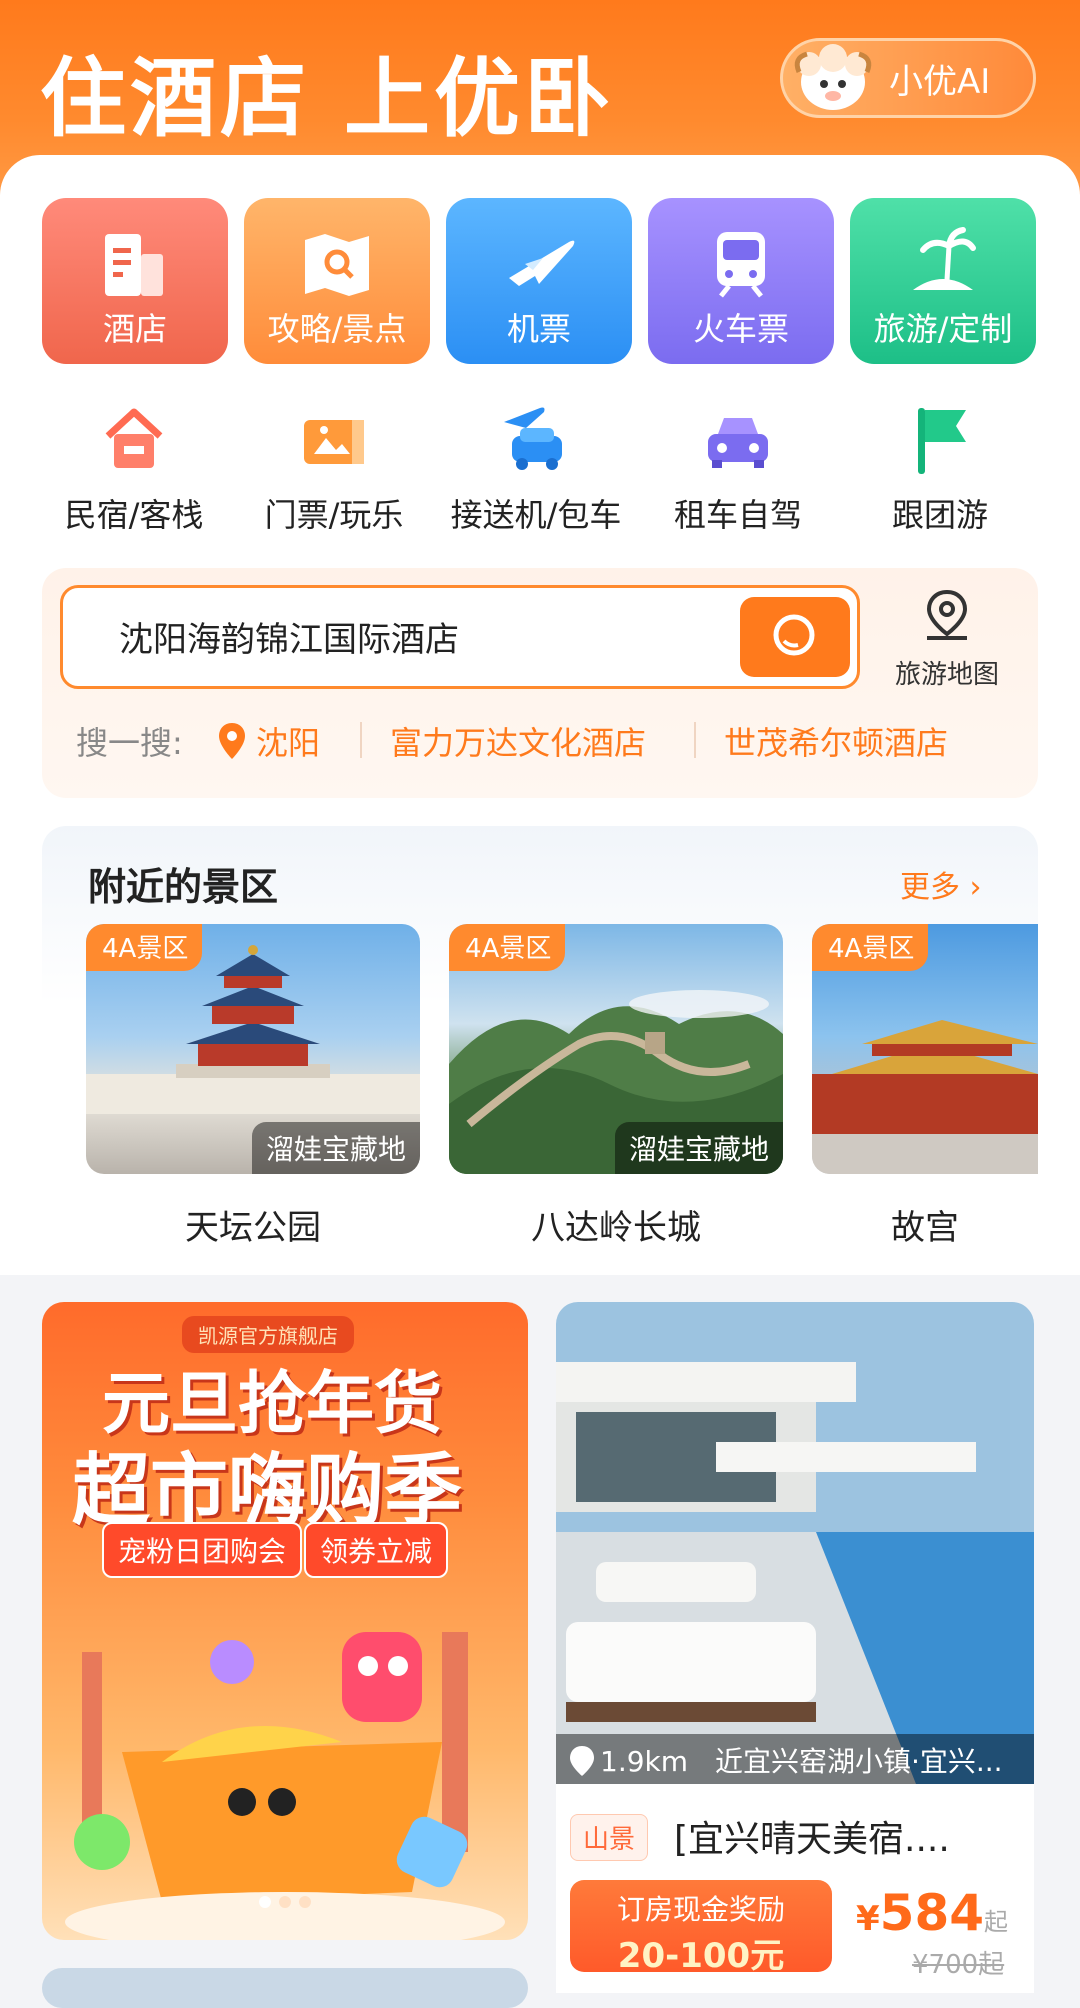 The image size is (1080, 2008). Describe the element at coordinates (737, 515) in the screenshot. I see `shortcut-label: 租车自驾` at that location.